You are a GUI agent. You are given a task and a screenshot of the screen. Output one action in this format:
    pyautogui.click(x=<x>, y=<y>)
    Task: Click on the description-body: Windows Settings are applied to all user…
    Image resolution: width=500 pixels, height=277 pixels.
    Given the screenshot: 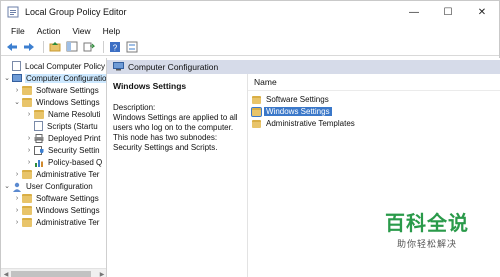 What is the action you would take?
    pyautogui.click(x=175, y=132)
    